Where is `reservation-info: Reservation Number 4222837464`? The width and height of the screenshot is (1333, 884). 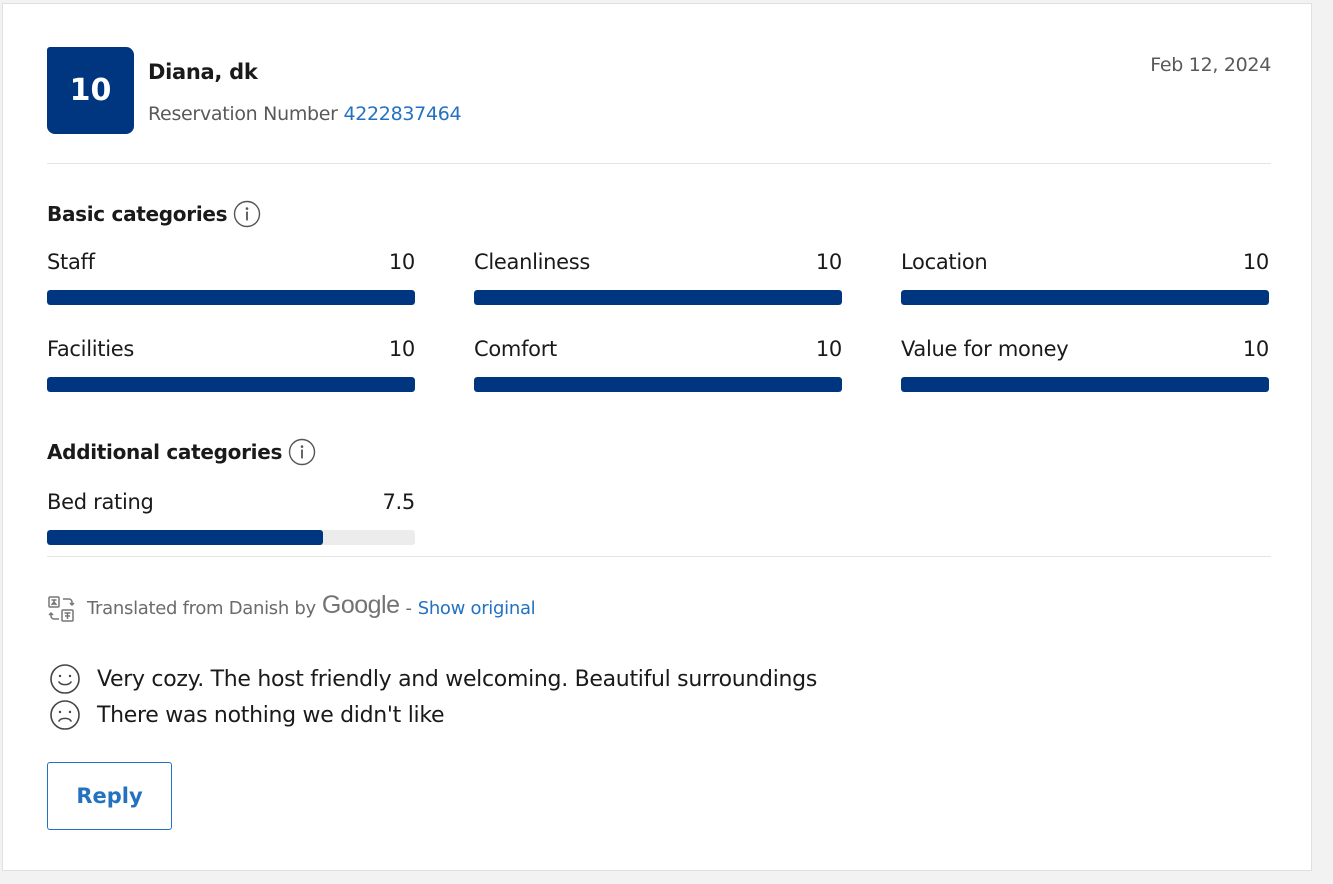
reservation-info: Reservation Number 4222837464 is located at coordinates (305, 114).